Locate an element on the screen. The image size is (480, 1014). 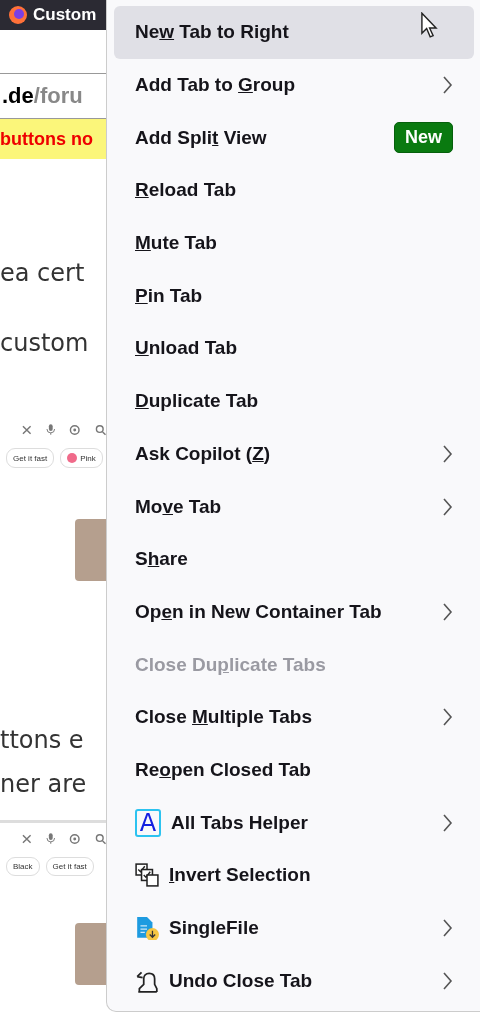
menu-item: Undo Close Tab is located at coordinates (294, 981).